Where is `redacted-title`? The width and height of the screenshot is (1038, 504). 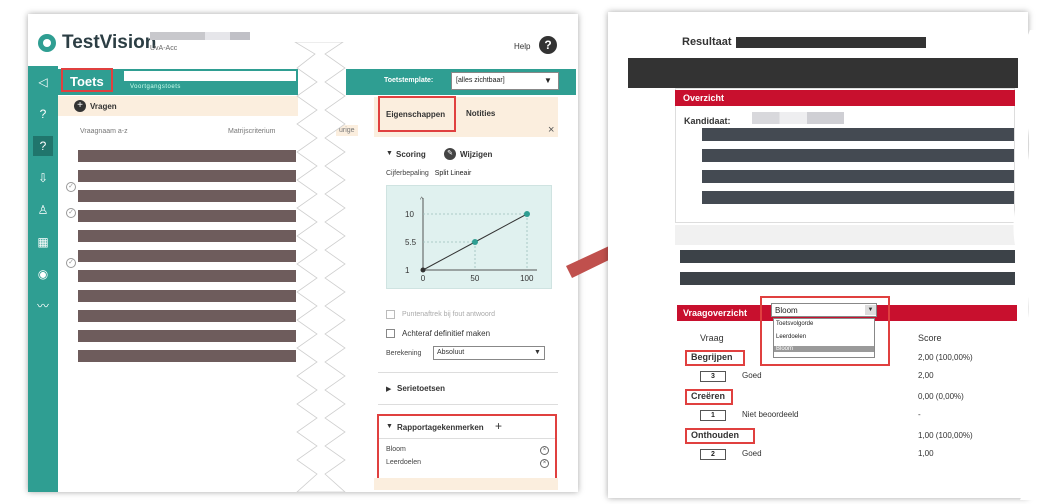 redacted-title is located at coordinates (831, 42).